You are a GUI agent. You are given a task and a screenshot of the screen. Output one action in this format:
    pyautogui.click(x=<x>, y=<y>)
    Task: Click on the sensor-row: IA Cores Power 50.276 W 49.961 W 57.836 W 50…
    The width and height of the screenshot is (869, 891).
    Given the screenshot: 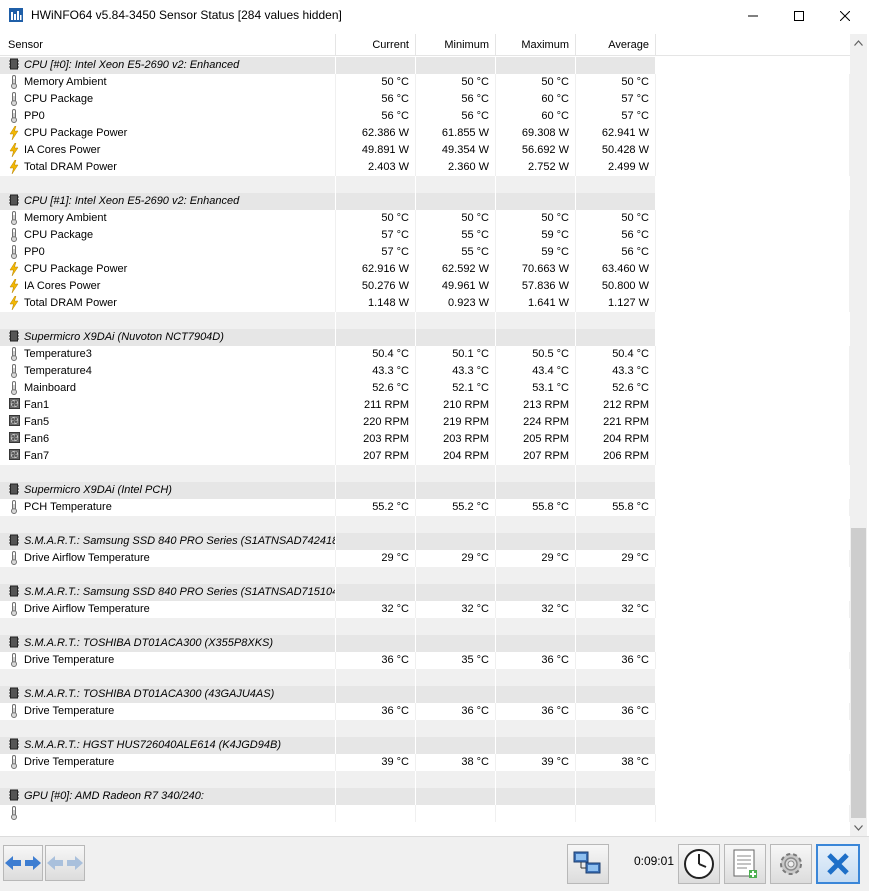 What is the action you would take?
    pyautogui.click(x=425, y=286)
    